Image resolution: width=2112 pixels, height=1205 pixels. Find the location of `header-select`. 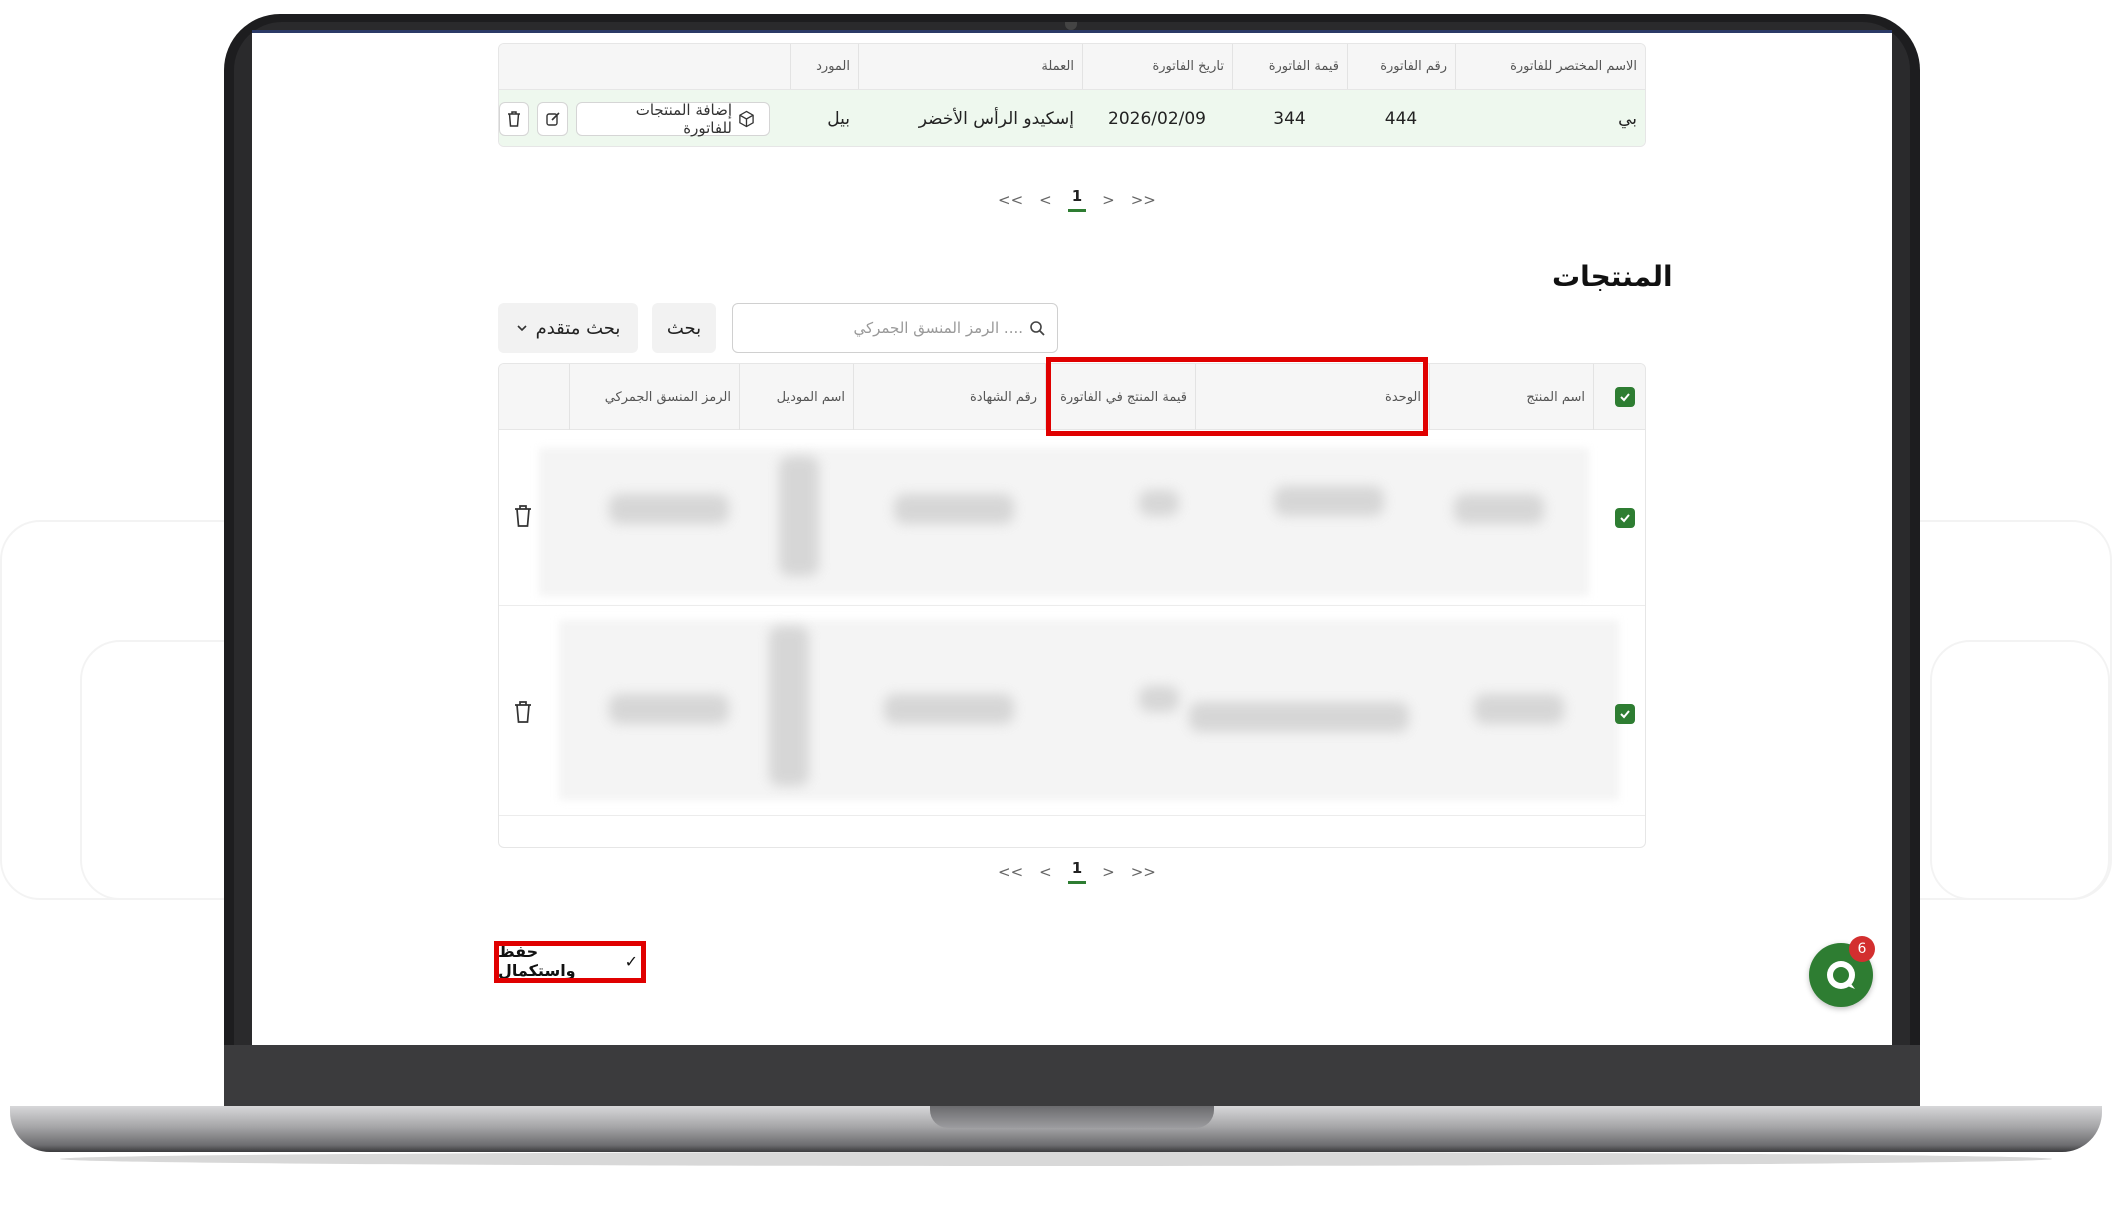

header-select is located at coordinates (1619, 397).